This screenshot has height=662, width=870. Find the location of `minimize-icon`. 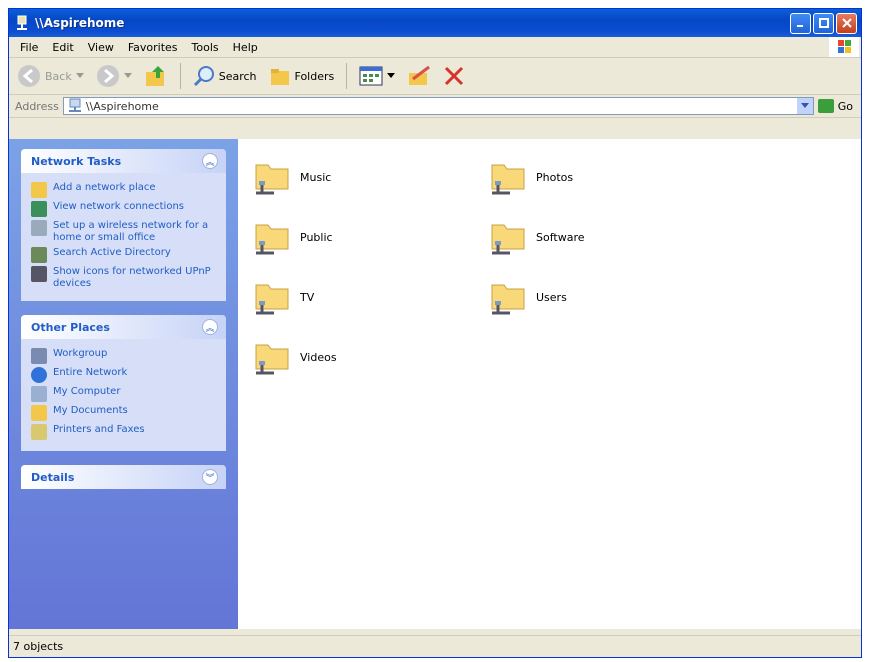

minimize-icon is located at coordinates (799, 26).